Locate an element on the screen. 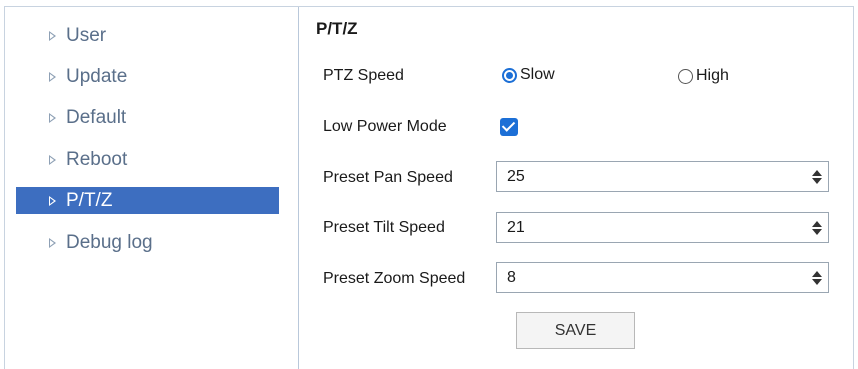 Image resolution: width=858 pixels, height=369 pixels. sidebar-item-user: User is located at coordinates (147, 35).